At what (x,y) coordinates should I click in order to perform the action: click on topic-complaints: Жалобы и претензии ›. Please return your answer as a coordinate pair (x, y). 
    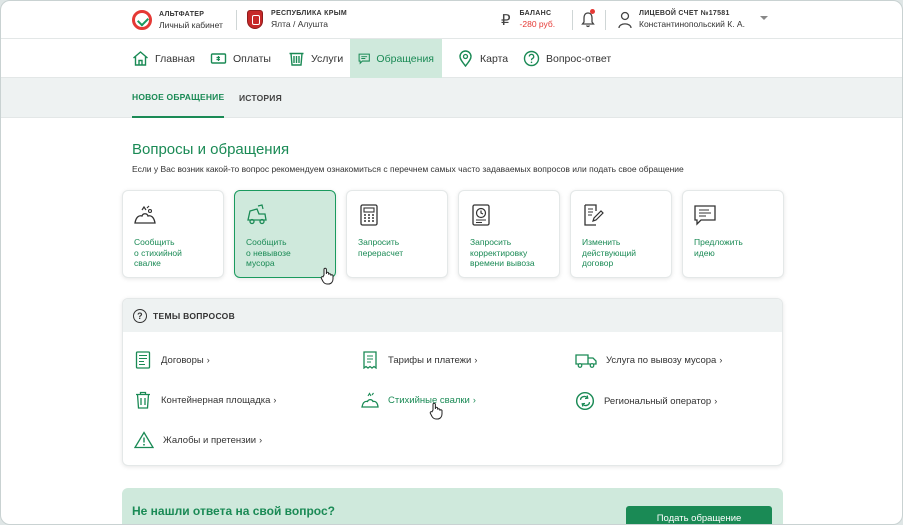
    Looking at the image, I should click on (198, 440).